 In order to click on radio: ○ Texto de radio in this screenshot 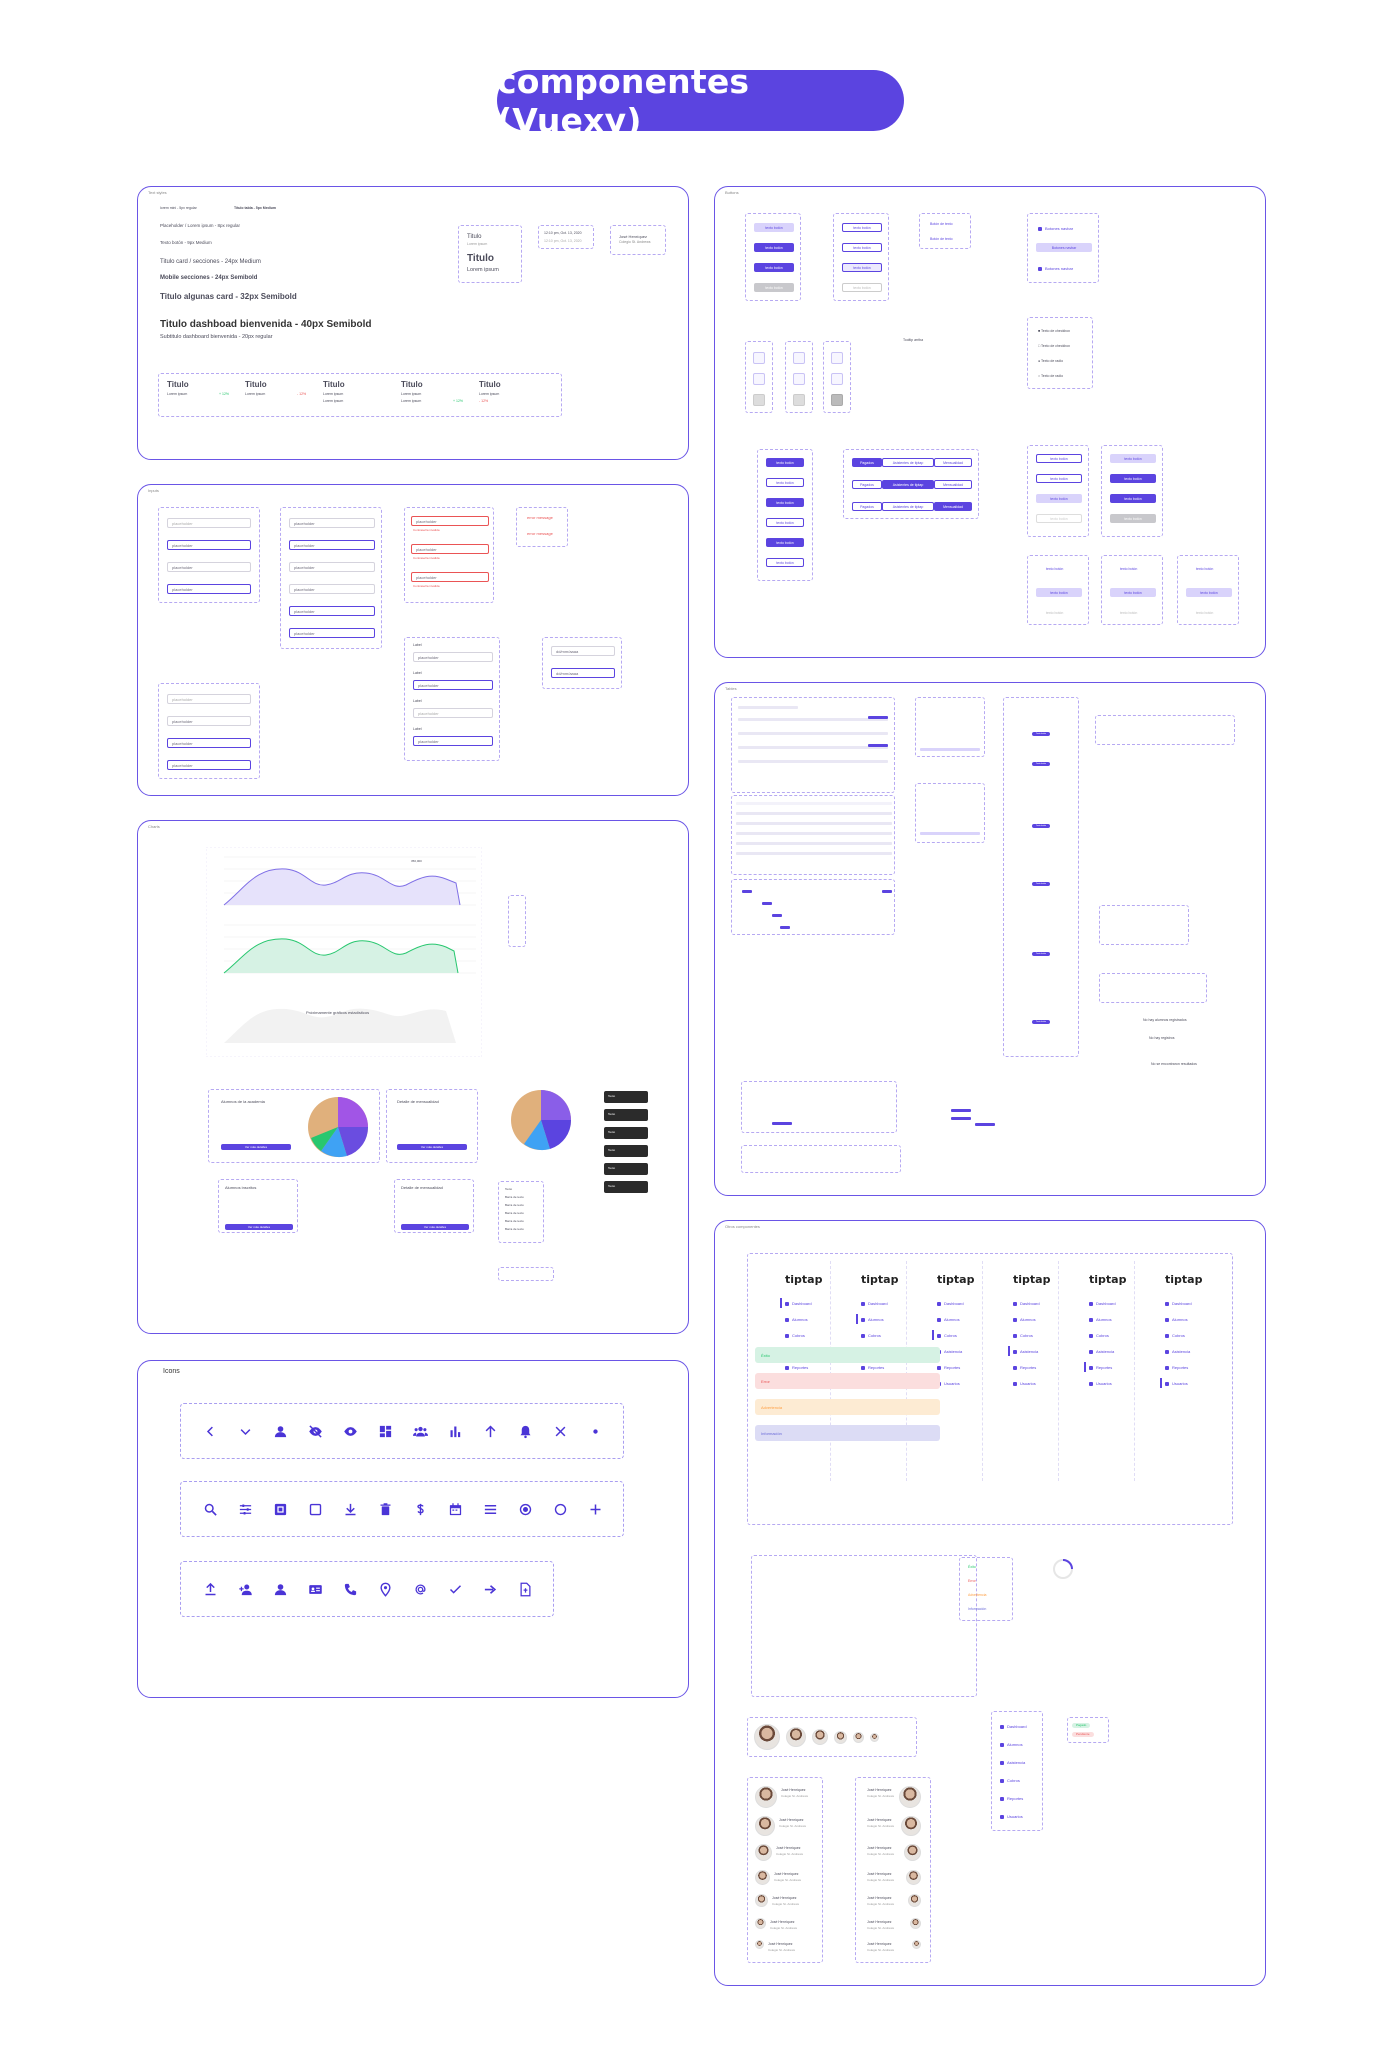, I will do `click(1050, 376)`.